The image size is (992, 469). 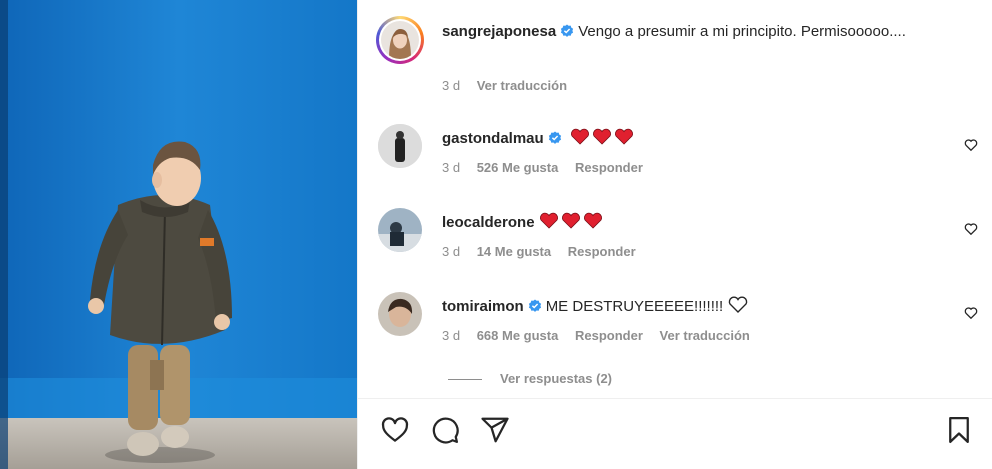 I want to click on comment-likes: 14 Me gusta, so click(x=514, y=251).